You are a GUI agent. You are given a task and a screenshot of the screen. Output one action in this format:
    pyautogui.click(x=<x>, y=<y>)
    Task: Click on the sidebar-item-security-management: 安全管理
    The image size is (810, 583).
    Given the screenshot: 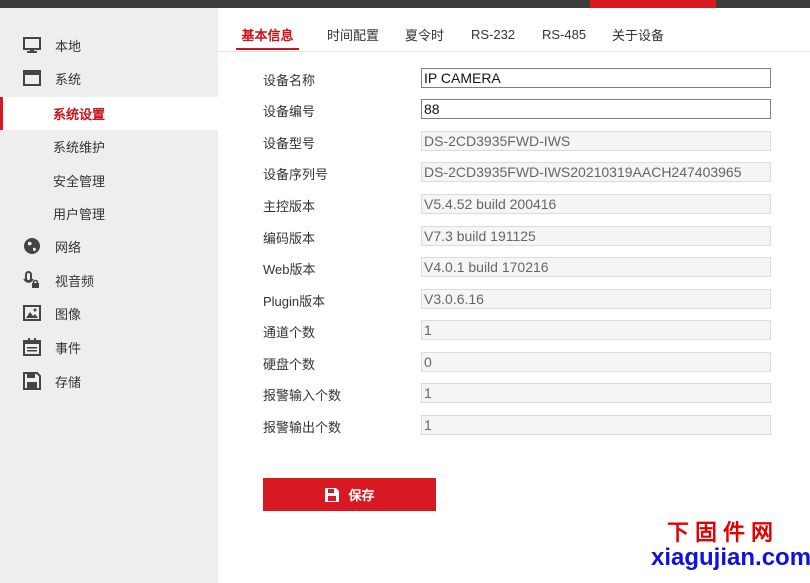 What is the action you would take?
    pyautogui.click(x=109, y=180)
    